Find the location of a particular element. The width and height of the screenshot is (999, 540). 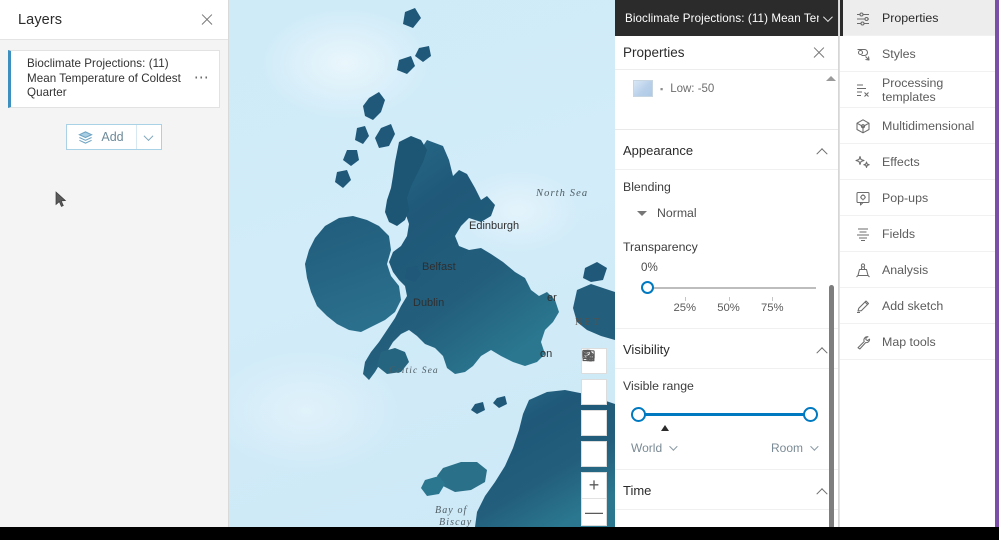

add-layer-row: Add is located at coordinates (114, 137).